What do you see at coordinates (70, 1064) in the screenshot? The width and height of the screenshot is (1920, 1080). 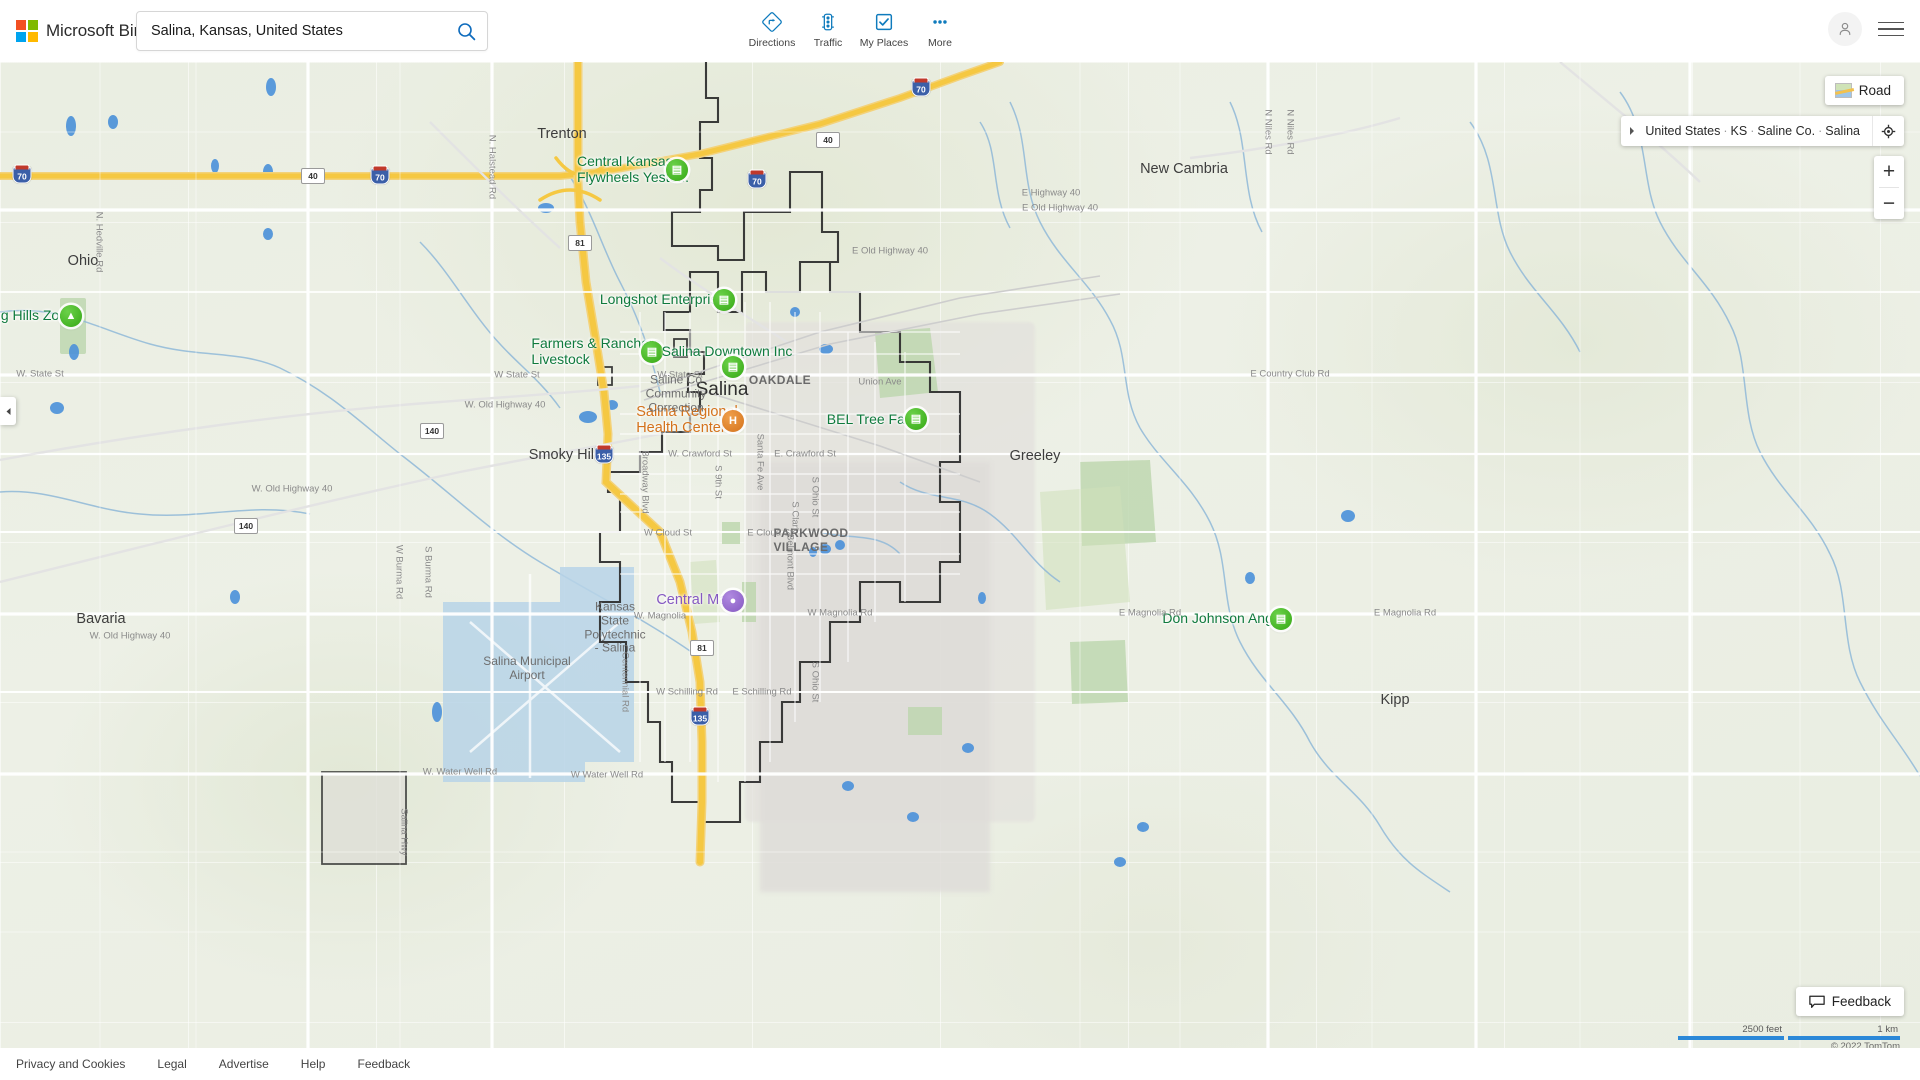 I see `footer-link-privacy-and-cookies: Privacy and Cookies` at bounding box center [70, 1064].